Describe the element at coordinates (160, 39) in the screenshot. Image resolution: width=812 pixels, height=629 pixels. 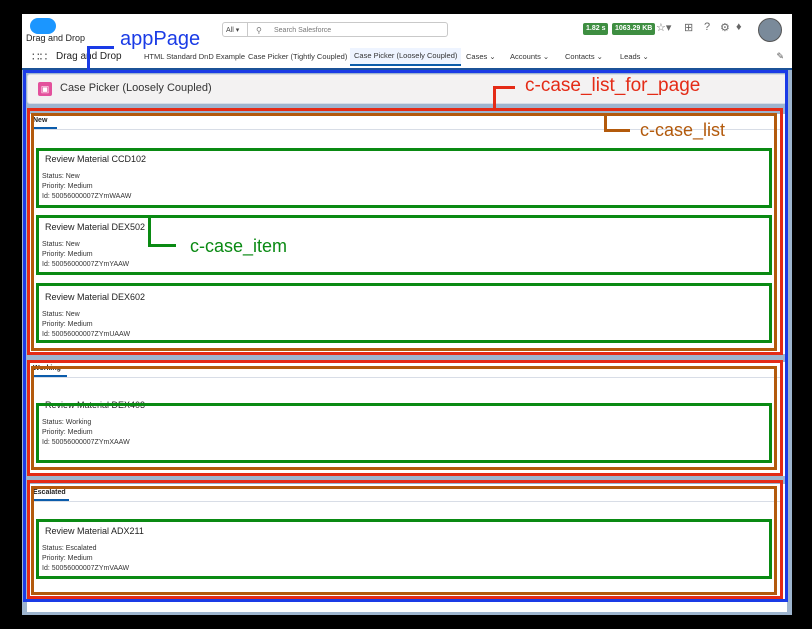
I see `annotation-app-page: appPage` at that location.